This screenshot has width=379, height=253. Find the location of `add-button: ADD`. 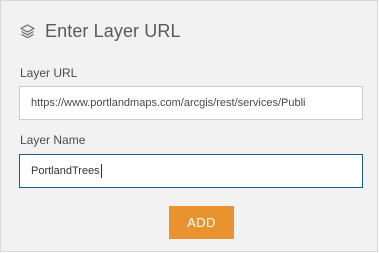

add-button: ADD is located at coordinates (201, 222).